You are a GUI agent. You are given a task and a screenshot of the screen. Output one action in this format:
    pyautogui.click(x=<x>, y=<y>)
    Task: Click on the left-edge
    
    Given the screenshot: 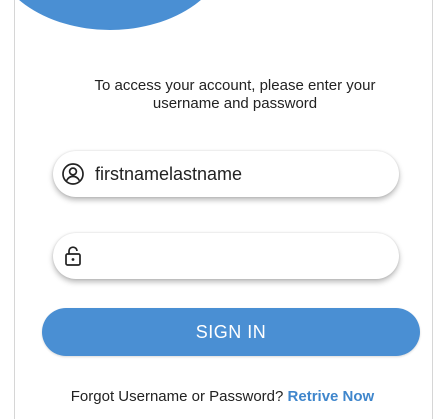 What is the action you would take?
    pyautogui.click(x=7, y=209)
    